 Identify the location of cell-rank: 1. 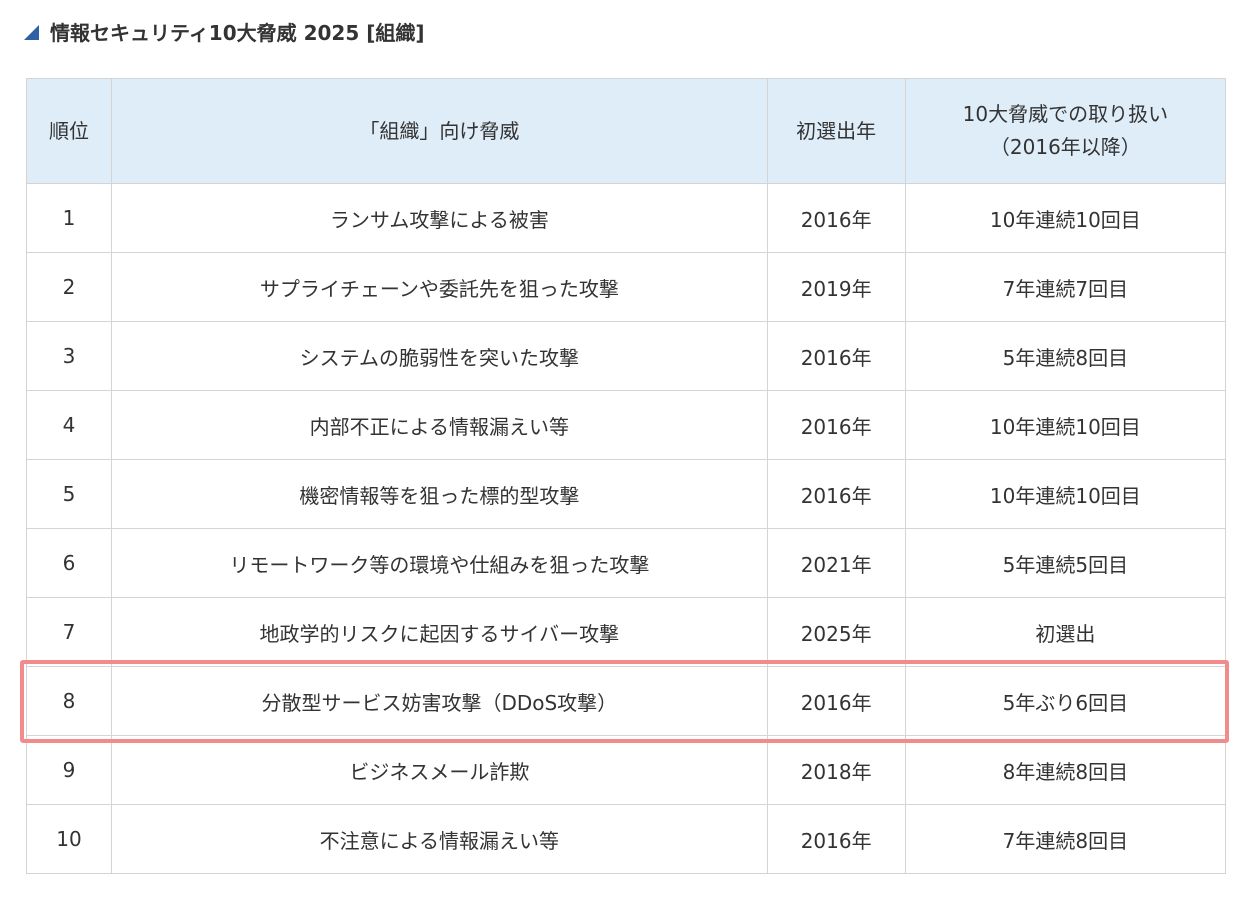
(69, 218).